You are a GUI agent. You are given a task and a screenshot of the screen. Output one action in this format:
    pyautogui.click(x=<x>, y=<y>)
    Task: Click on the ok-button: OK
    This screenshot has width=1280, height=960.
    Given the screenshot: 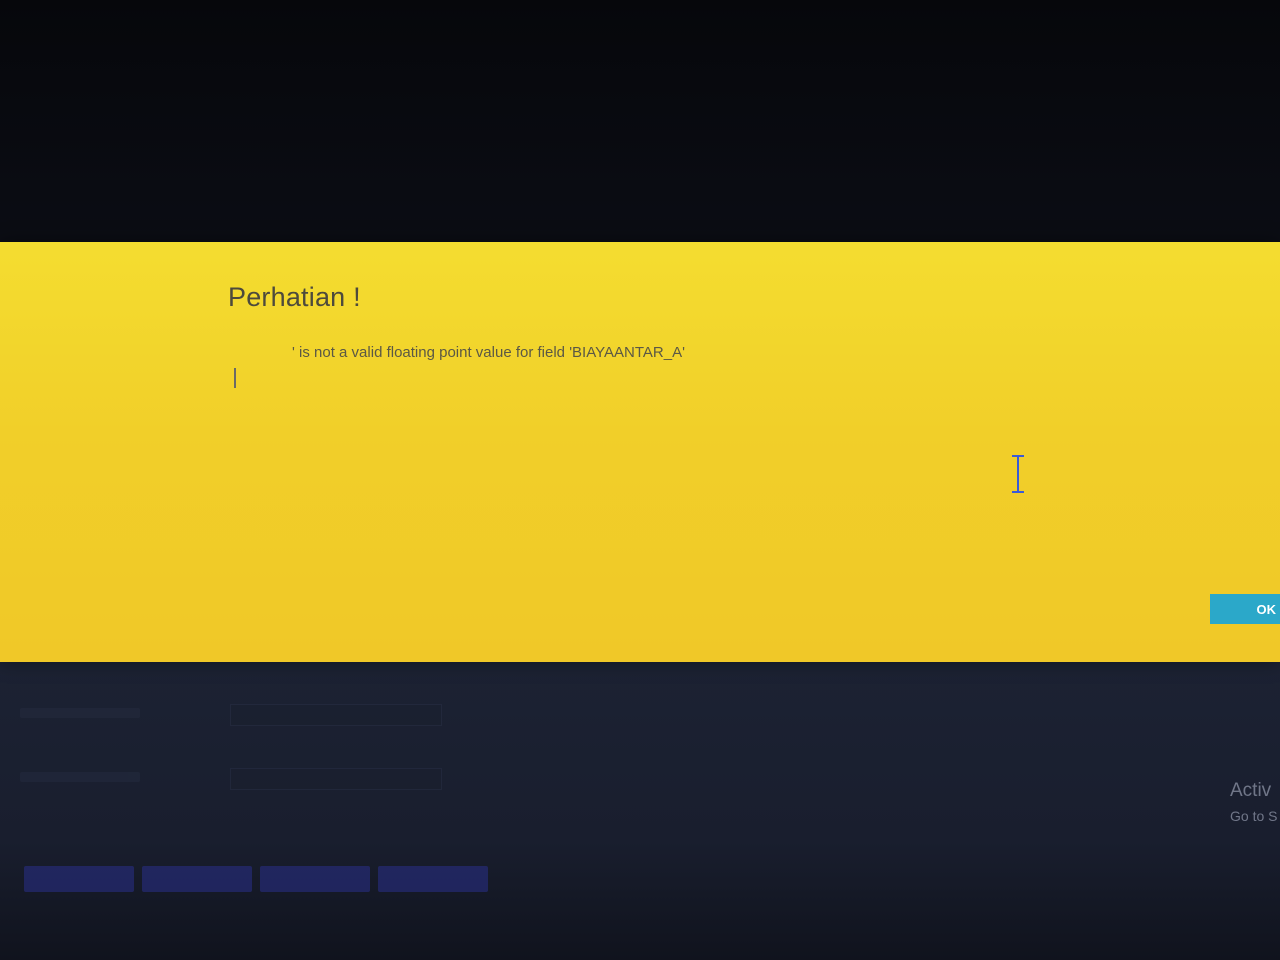 What is the action you would take?
    pyautogui.click(x=1245, y=609)
    